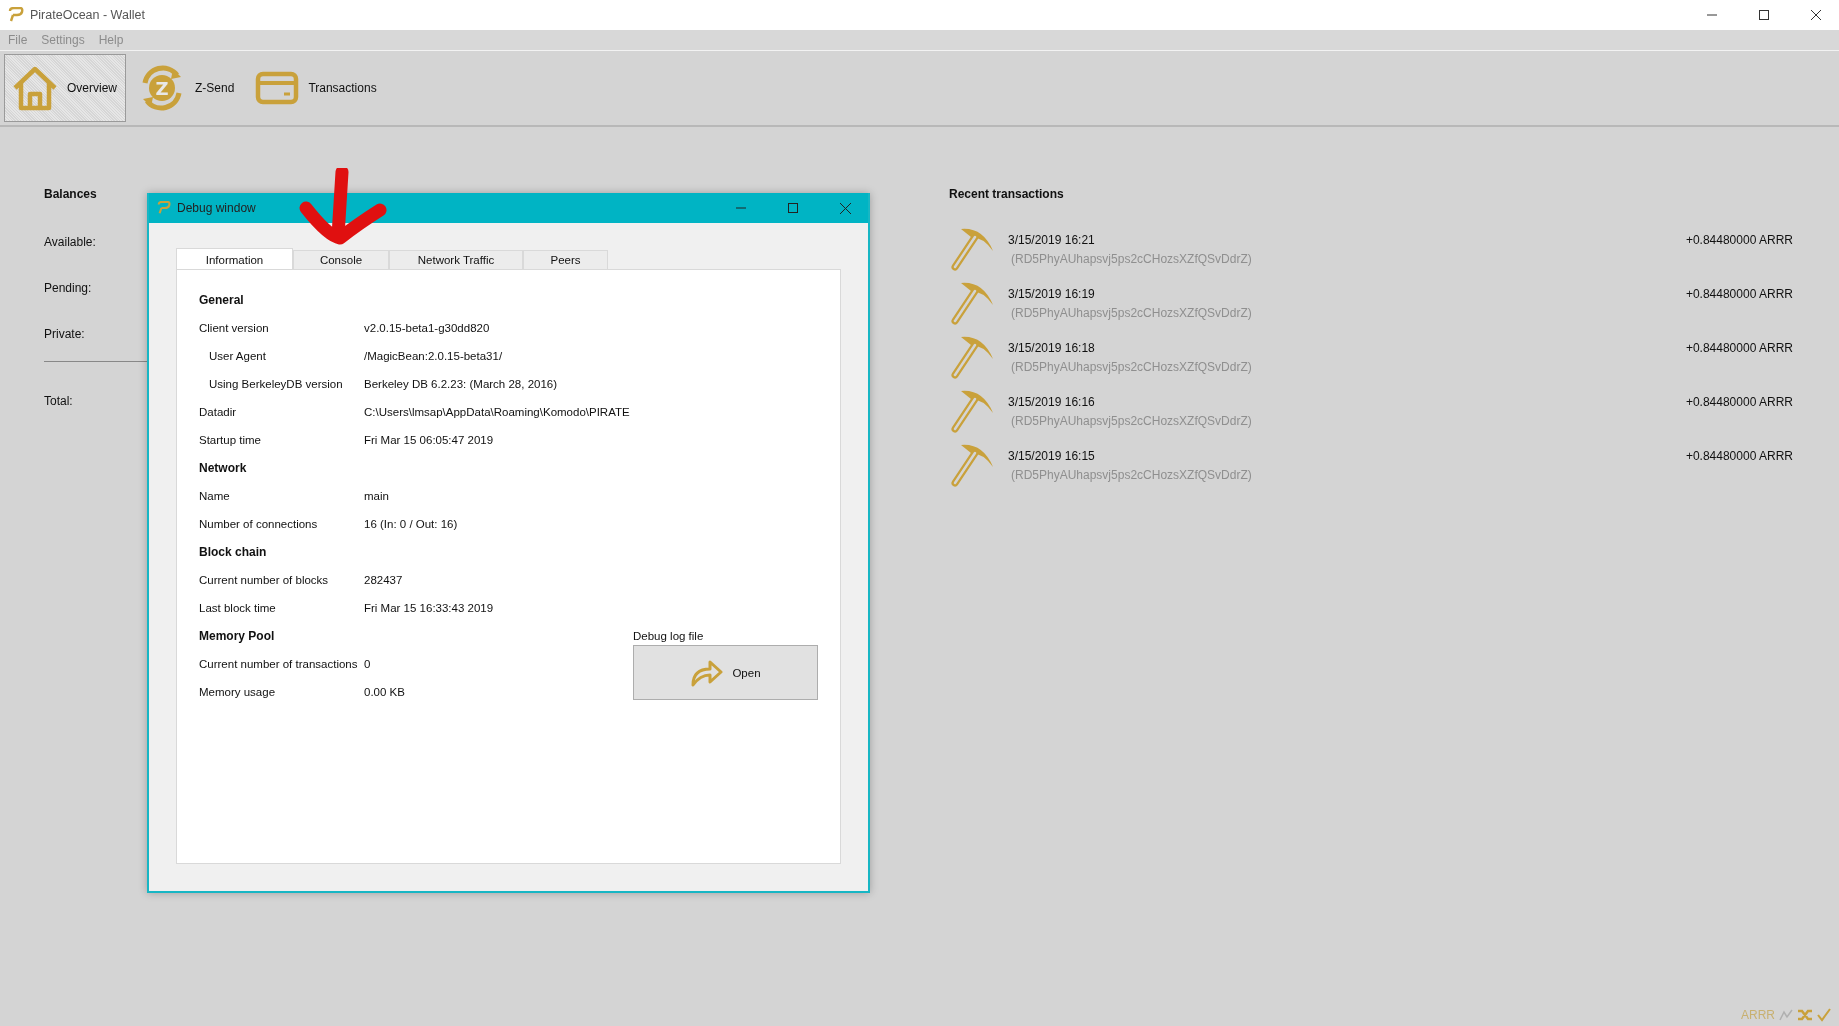 The image size is (1839, 1026). Describe the element at coordinates (259, 524) in the screenshot. I see `info-label: Number of connections` at that location.